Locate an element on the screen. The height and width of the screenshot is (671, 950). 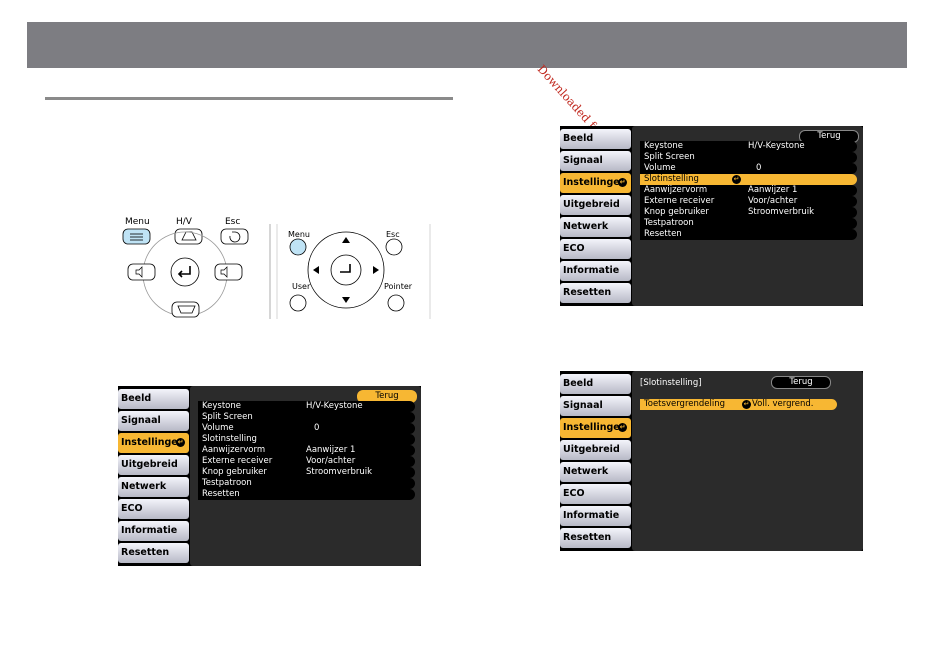
row-label: Toetsvergrendeling is located at coordinates (684, 404).